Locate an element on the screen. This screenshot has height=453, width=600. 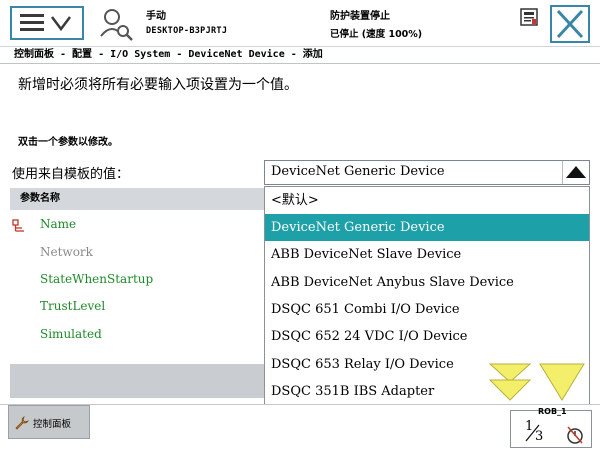
triangle-up-icon is located at coordinates (576, 172).